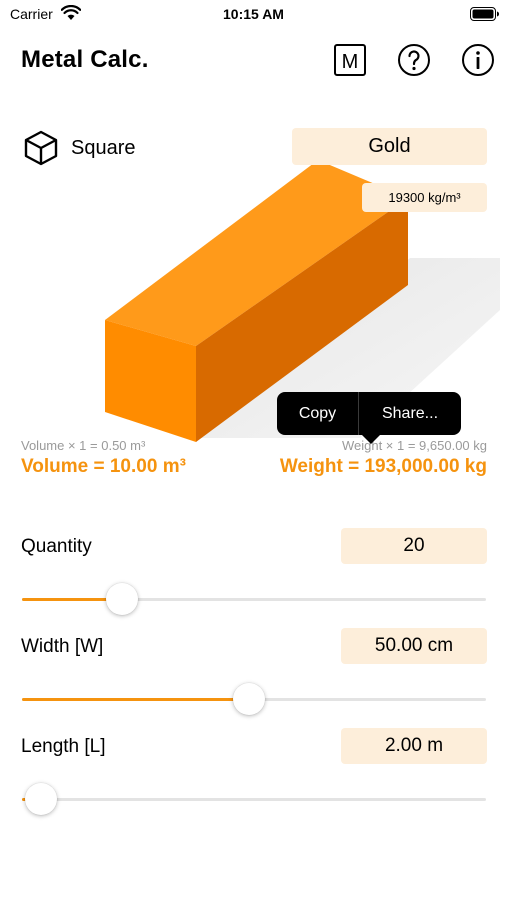 This screenshot has height=900, width=507. Describe the element at coordinates (41, 148) in the screenshot. I see `cube-icon` at that location.